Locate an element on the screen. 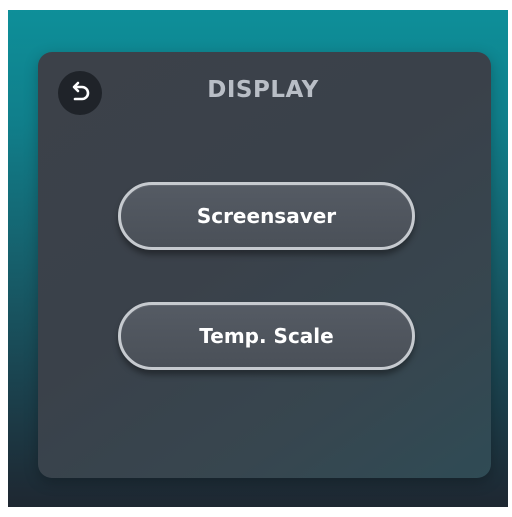  back-arrow-icon is located at coordinates (81, 91).